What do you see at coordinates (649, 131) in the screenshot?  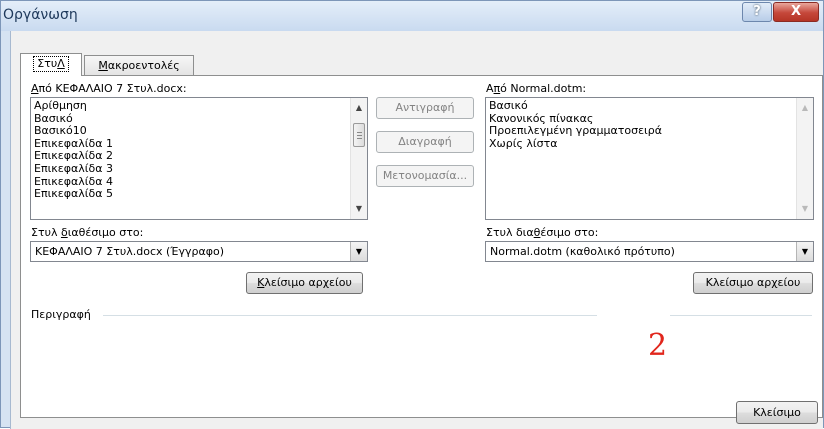 I see `list-item: Προεπιλεγμένη γραμματοσειρά` at bounding box center [649, 131].